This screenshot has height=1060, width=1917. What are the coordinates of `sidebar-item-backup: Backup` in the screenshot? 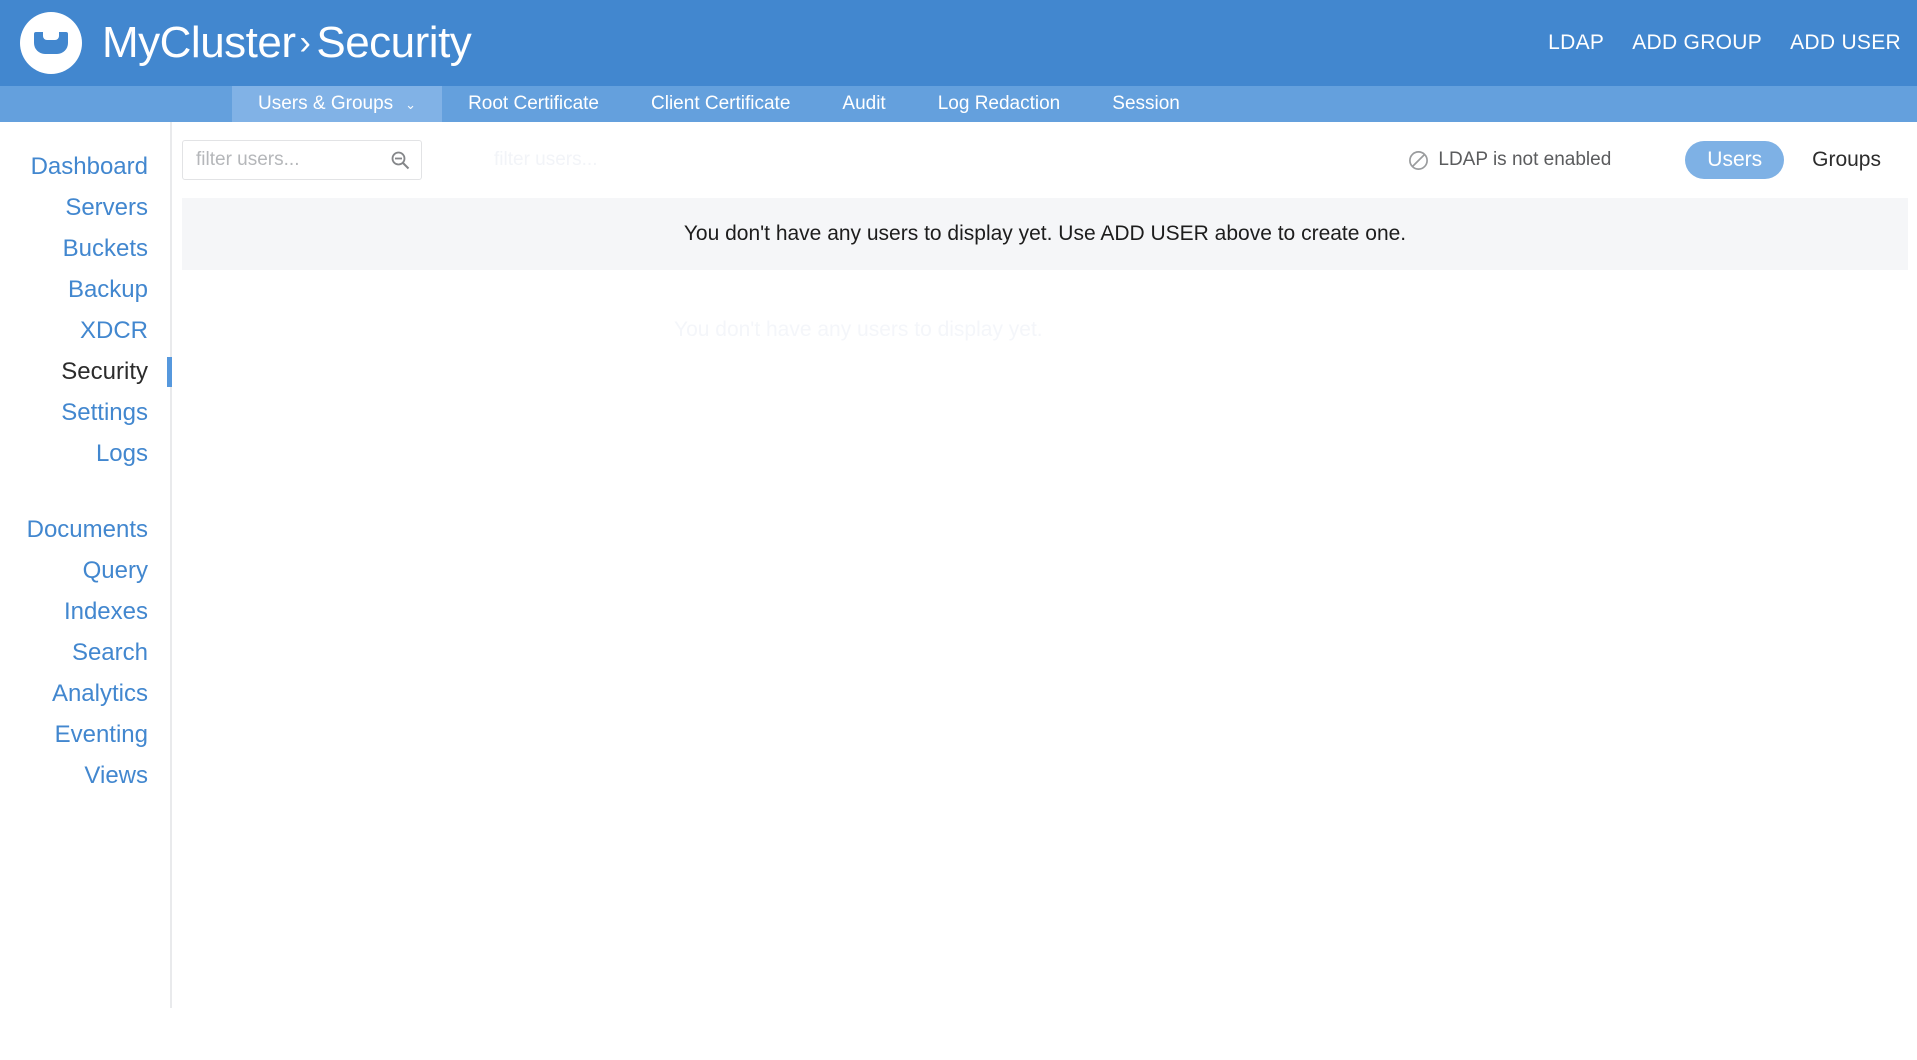 It's located at (85, 289).